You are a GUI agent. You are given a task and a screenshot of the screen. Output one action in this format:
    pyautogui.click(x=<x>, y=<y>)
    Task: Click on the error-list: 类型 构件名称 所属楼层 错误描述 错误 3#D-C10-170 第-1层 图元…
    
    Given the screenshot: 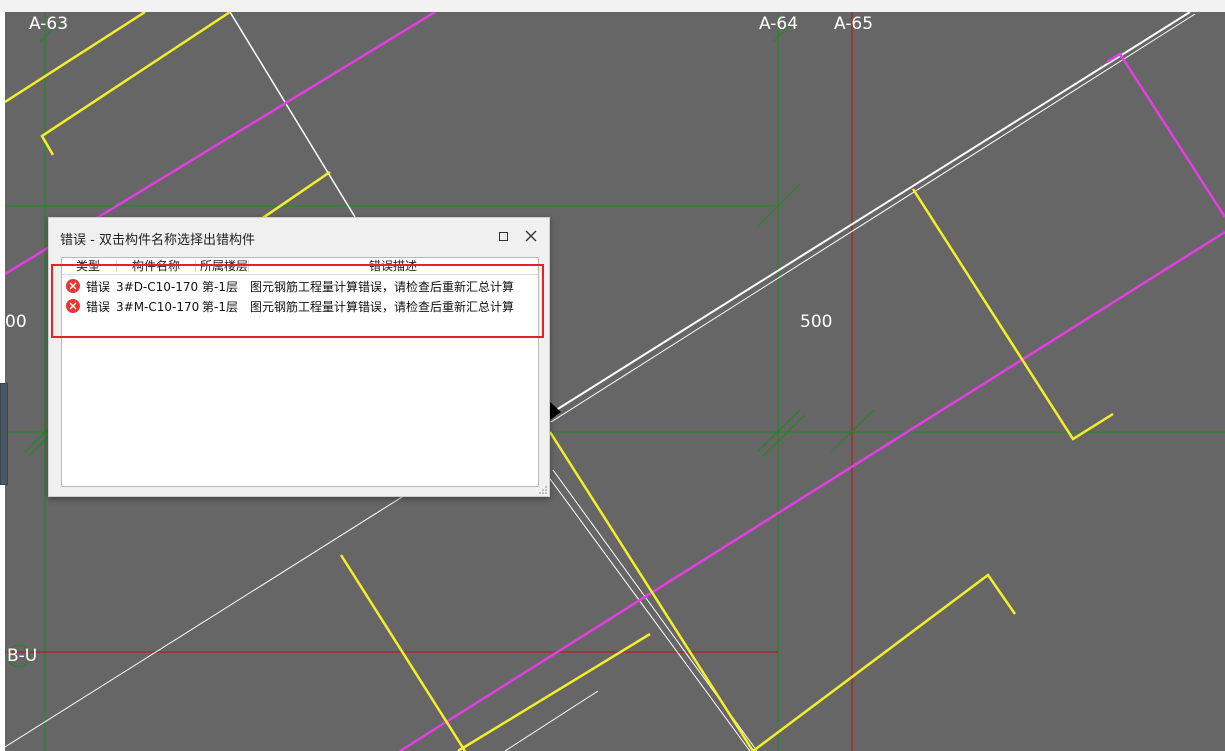 What is the action you would take?
    pyautogui.click(x=300, y=372)
    